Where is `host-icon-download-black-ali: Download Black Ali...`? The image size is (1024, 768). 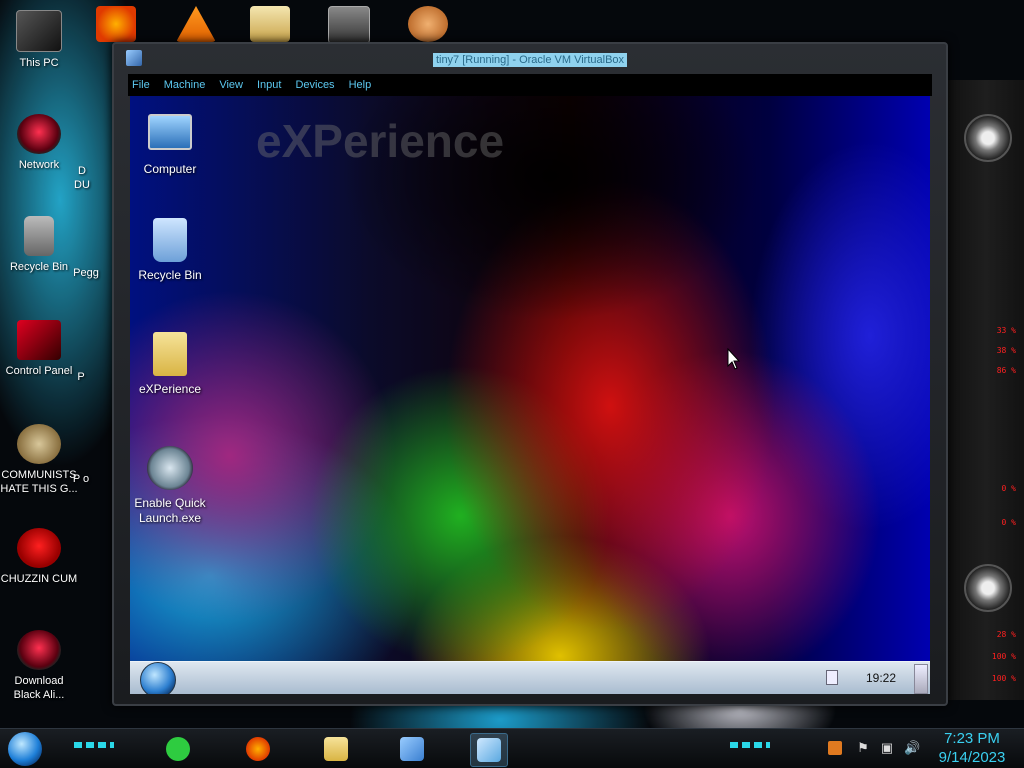 host-icon-download-black-ali: Download Black Ali... is located at coordinates (39, 666).